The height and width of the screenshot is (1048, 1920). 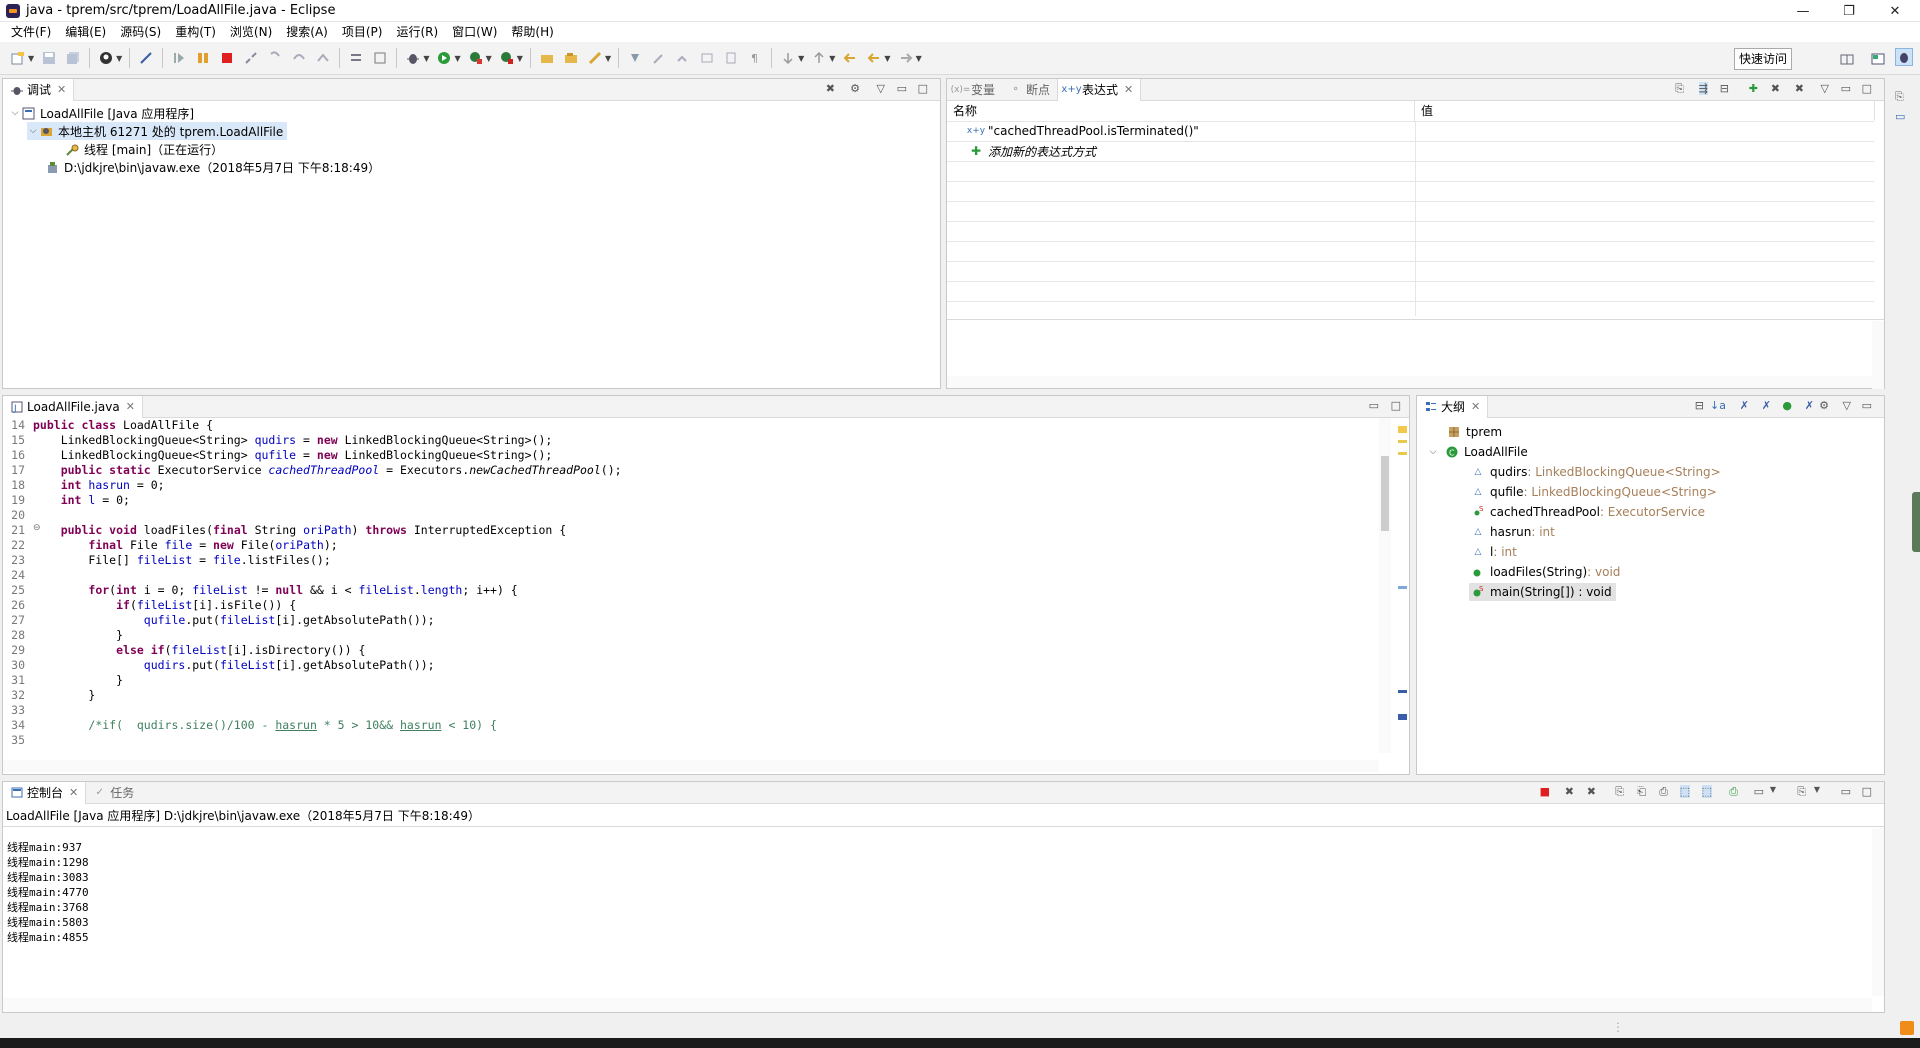 What do you see at coordinates (1513, 532) in the screenshot?
I see `outline-item-field: △ hasrun : int` at bounding box center [1513, 532].